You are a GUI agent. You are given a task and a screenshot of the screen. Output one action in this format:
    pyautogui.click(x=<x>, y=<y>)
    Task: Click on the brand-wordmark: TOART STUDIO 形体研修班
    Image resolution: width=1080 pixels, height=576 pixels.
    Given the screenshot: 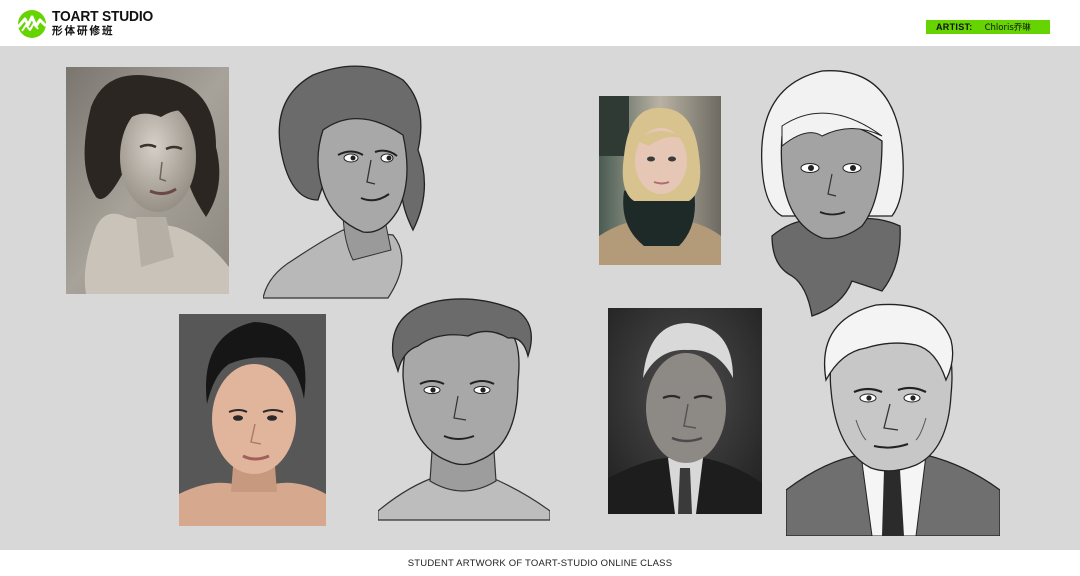 What is the action you would take?
    pyautogui.click(x=107, y=23)
    